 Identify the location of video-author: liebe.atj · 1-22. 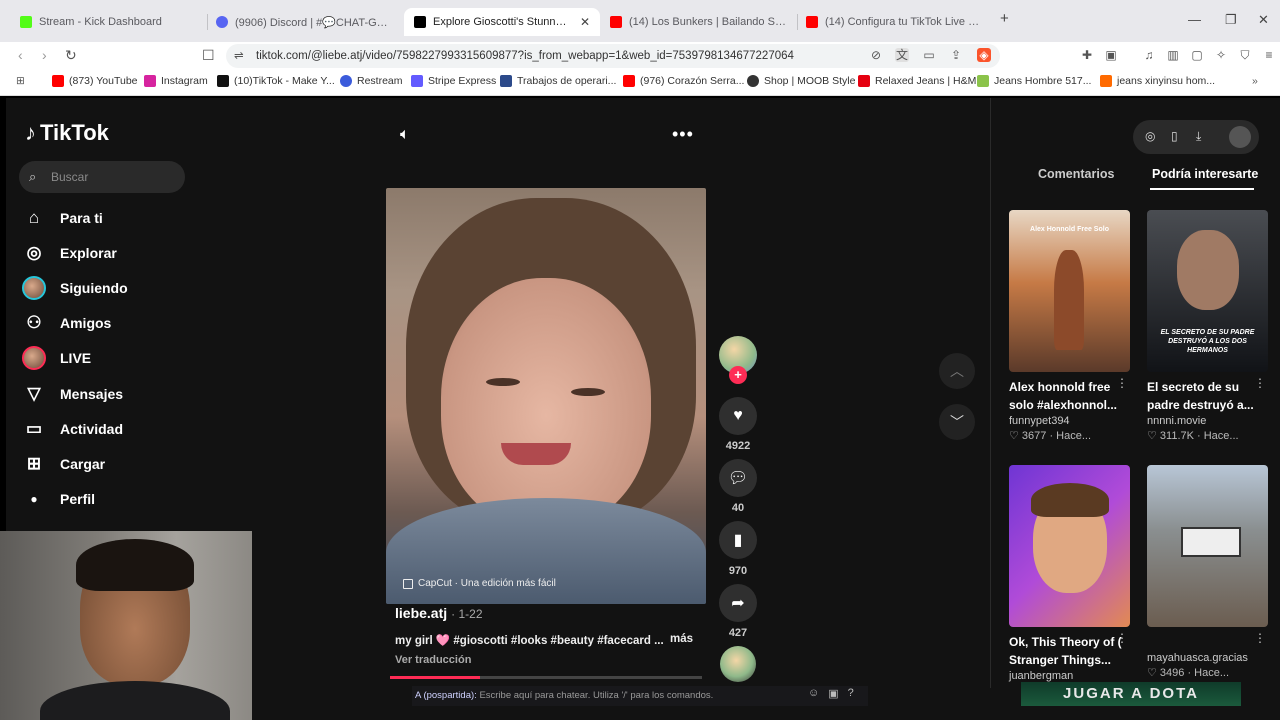
(439, 613).